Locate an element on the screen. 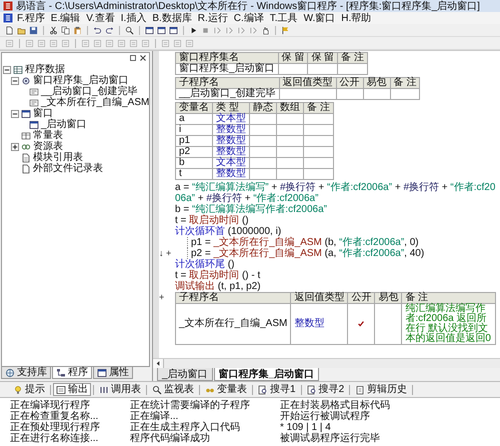 The image size is (500, 446). clipboard-icon is located at coordinates (77, 30).